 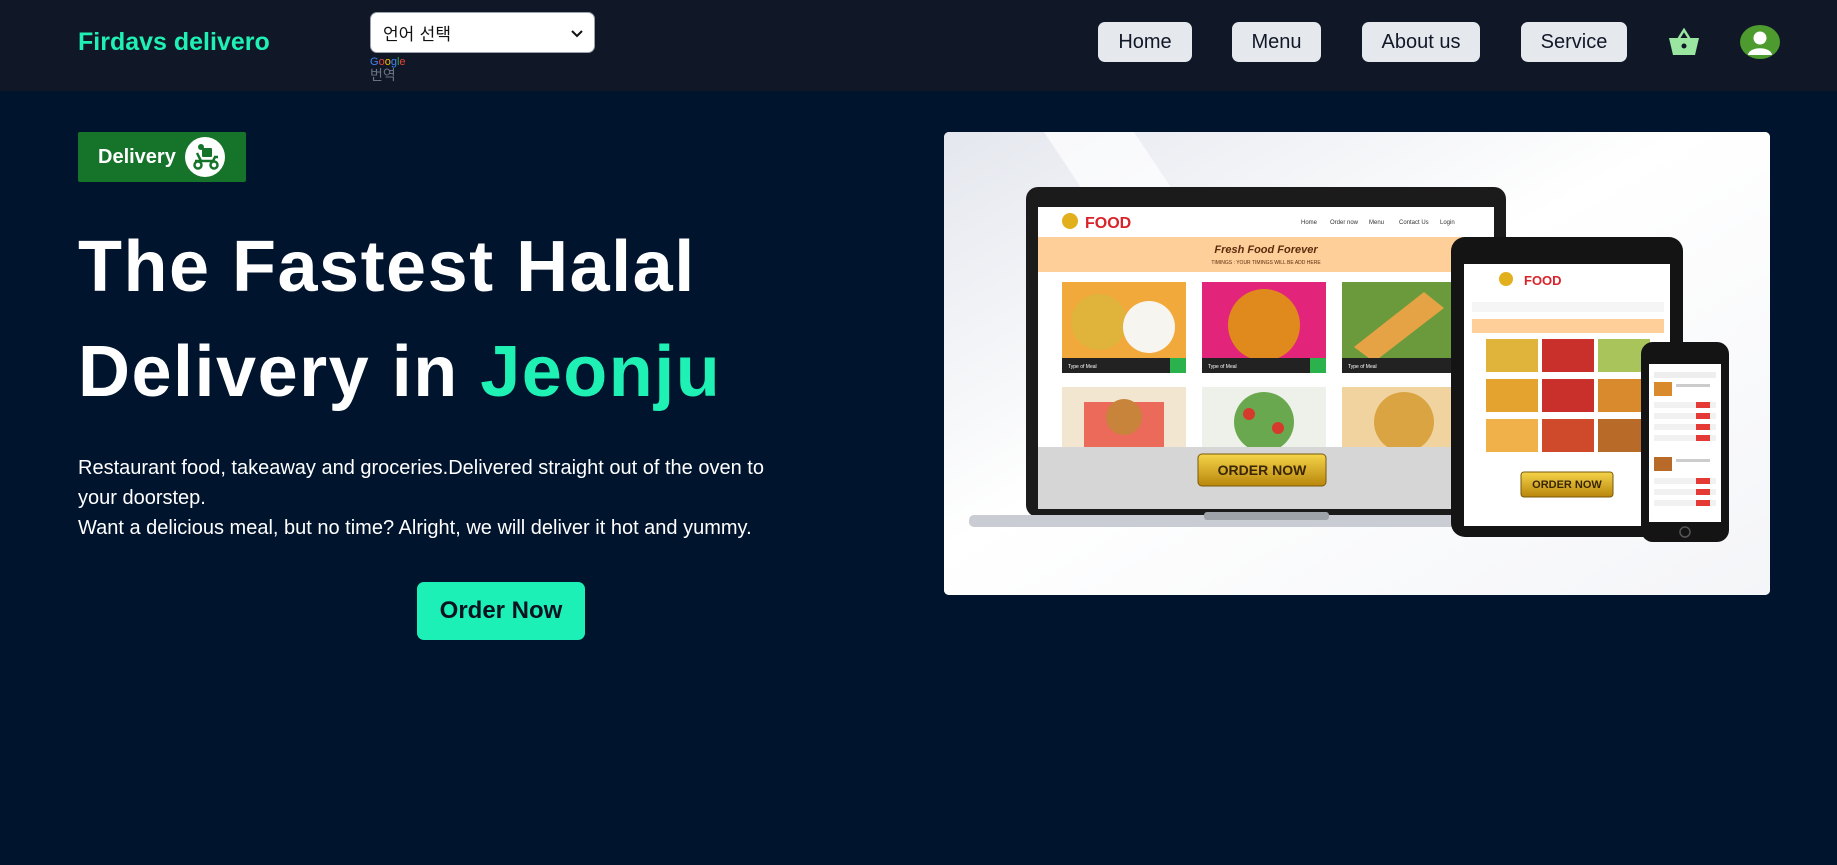 I want to click on delivery-badge-label: Delivery, so click(x=137, y=157).